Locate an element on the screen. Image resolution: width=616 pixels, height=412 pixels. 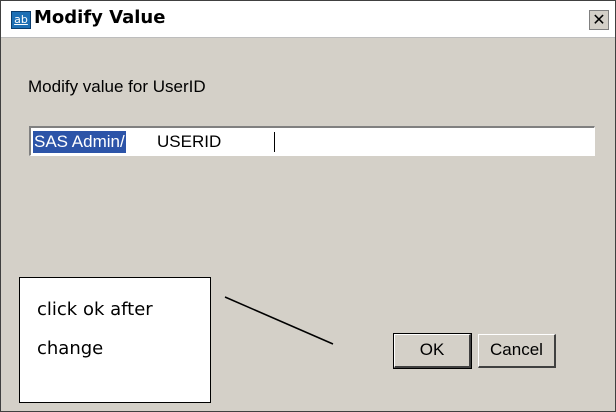
ok-button: OK is located at coordinates (432, 351).